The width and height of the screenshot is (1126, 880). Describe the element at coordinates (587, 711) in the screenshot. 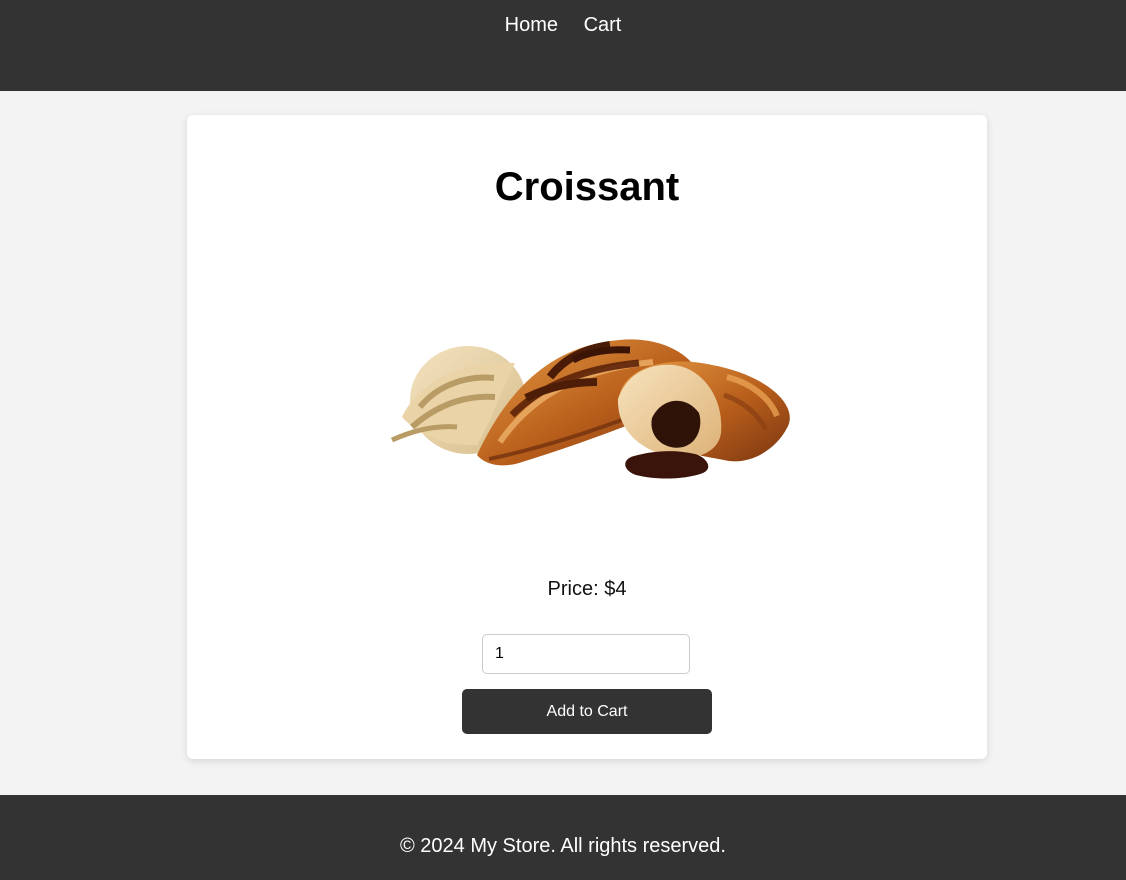

I see `add-to-cart-button: Add to Cart` at that location.